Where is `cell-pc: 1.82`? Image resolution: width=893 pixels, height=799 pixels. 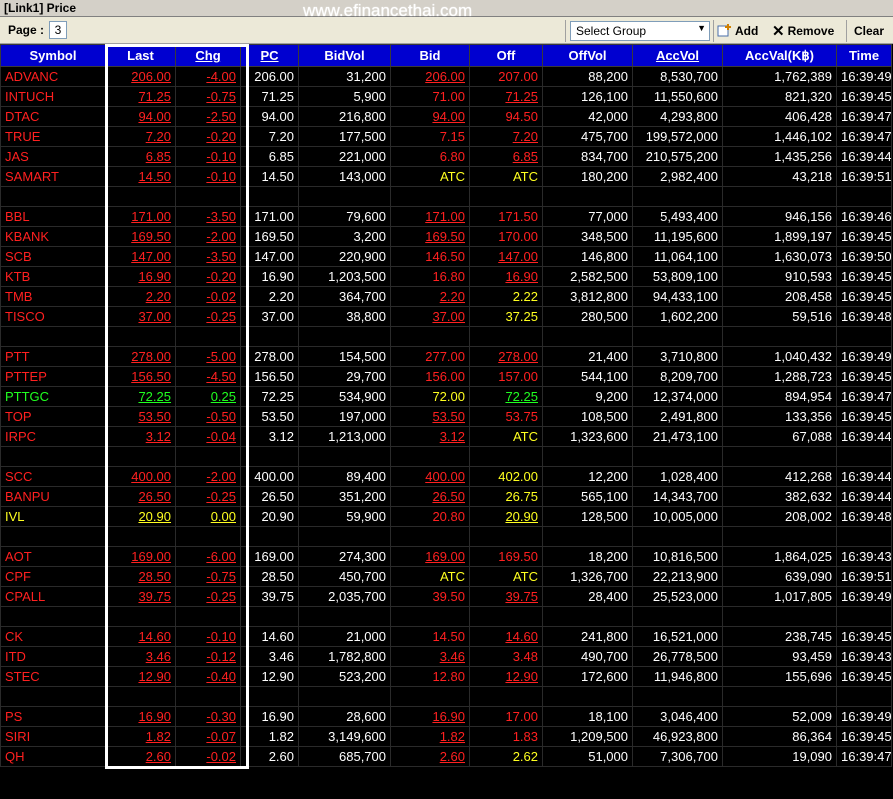 cell-pc: 1.82 is located at coordinates (269, 736).